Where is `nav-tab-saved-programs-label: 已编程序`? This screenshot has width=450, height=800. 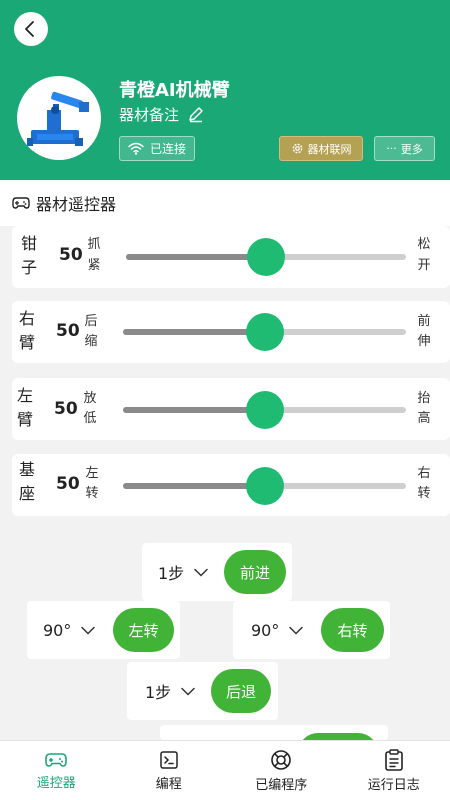
nav-tab-saved-programs-label: 已编程序 is located at coordinates (281, 785).